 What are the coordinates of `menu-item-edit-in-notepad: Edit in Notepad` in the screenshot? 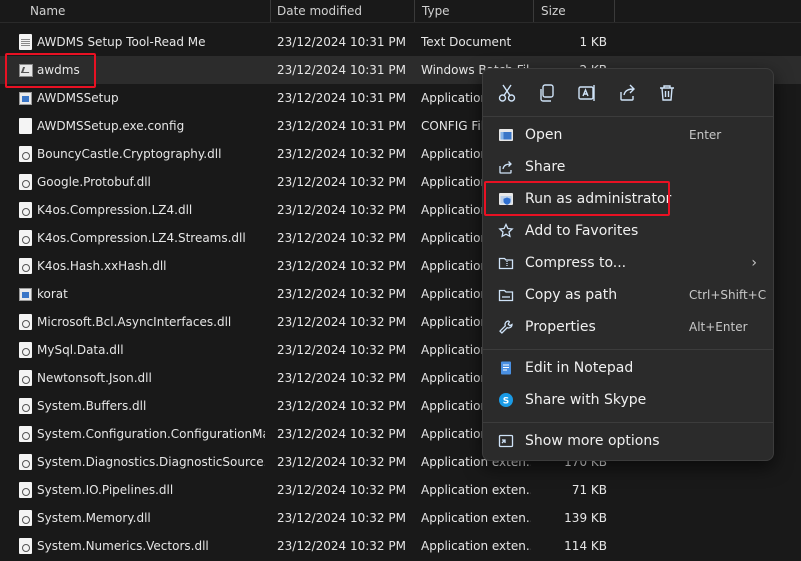 It's located at (628, 368).